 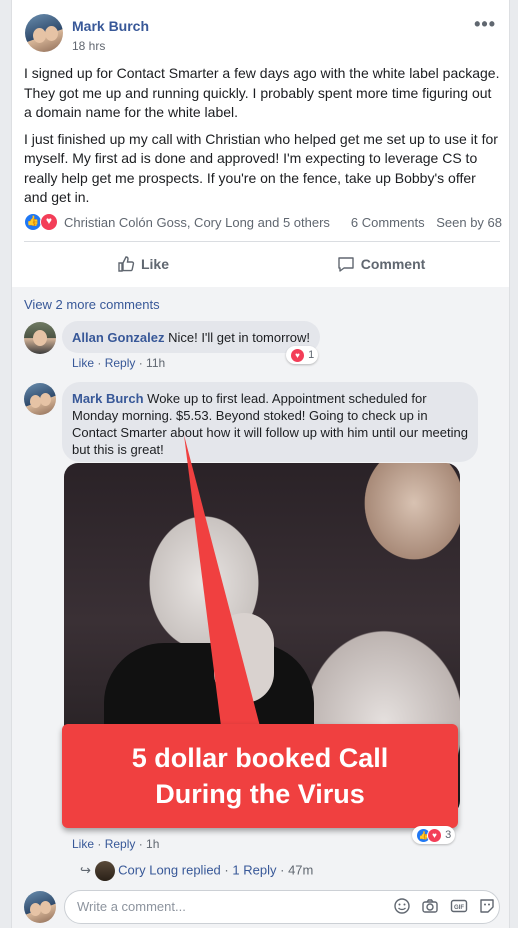 I want to click on camera-icon, so click(x=430, y=908).